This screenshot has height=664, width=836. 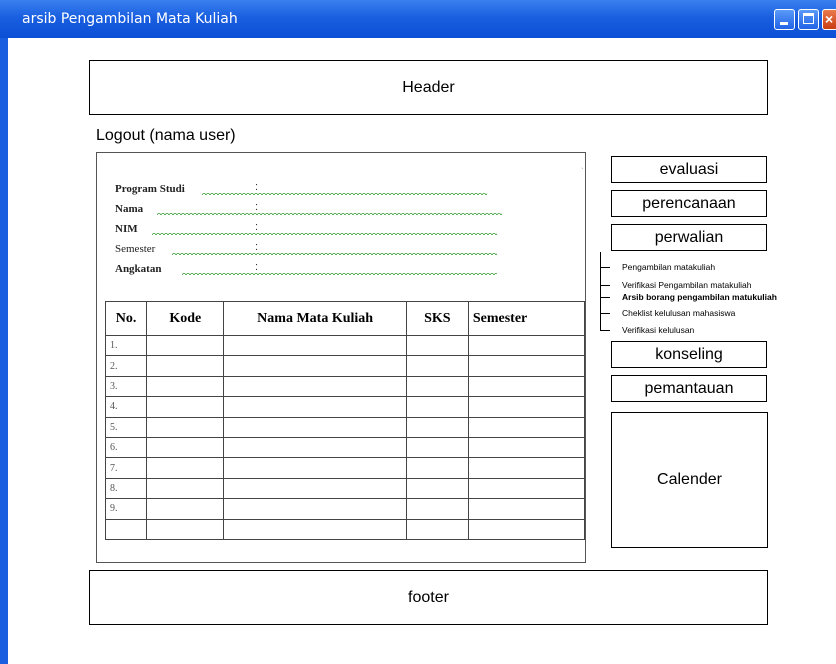 I want to click on label-angkatan: Angkatan, so click(x=138, y=269).